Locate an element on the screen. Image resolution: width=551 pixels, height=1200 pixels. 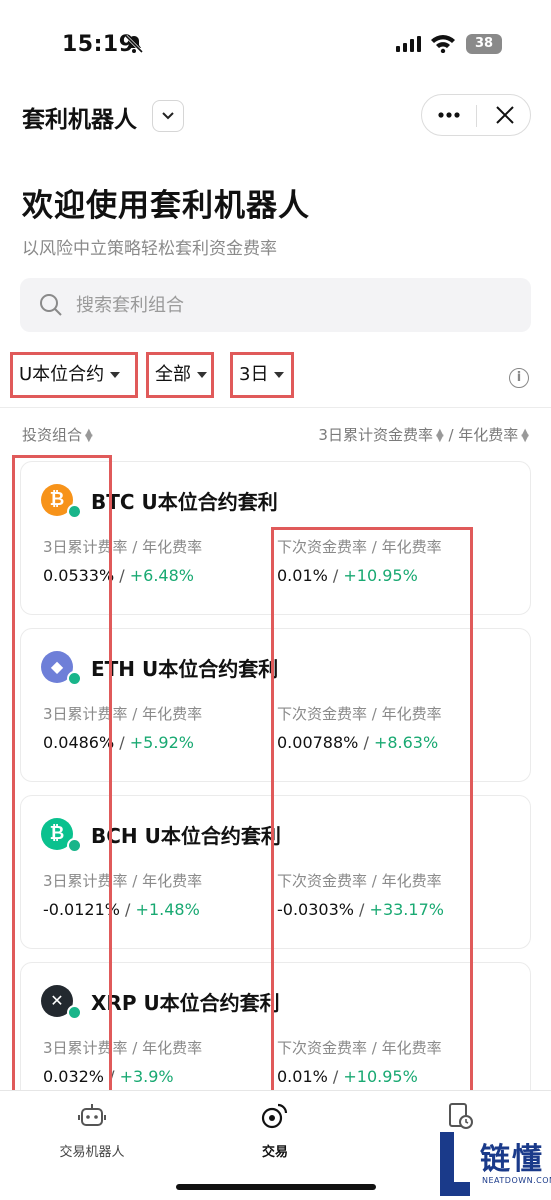
battery-indicator: 38 is located at coordinates (484, 44).